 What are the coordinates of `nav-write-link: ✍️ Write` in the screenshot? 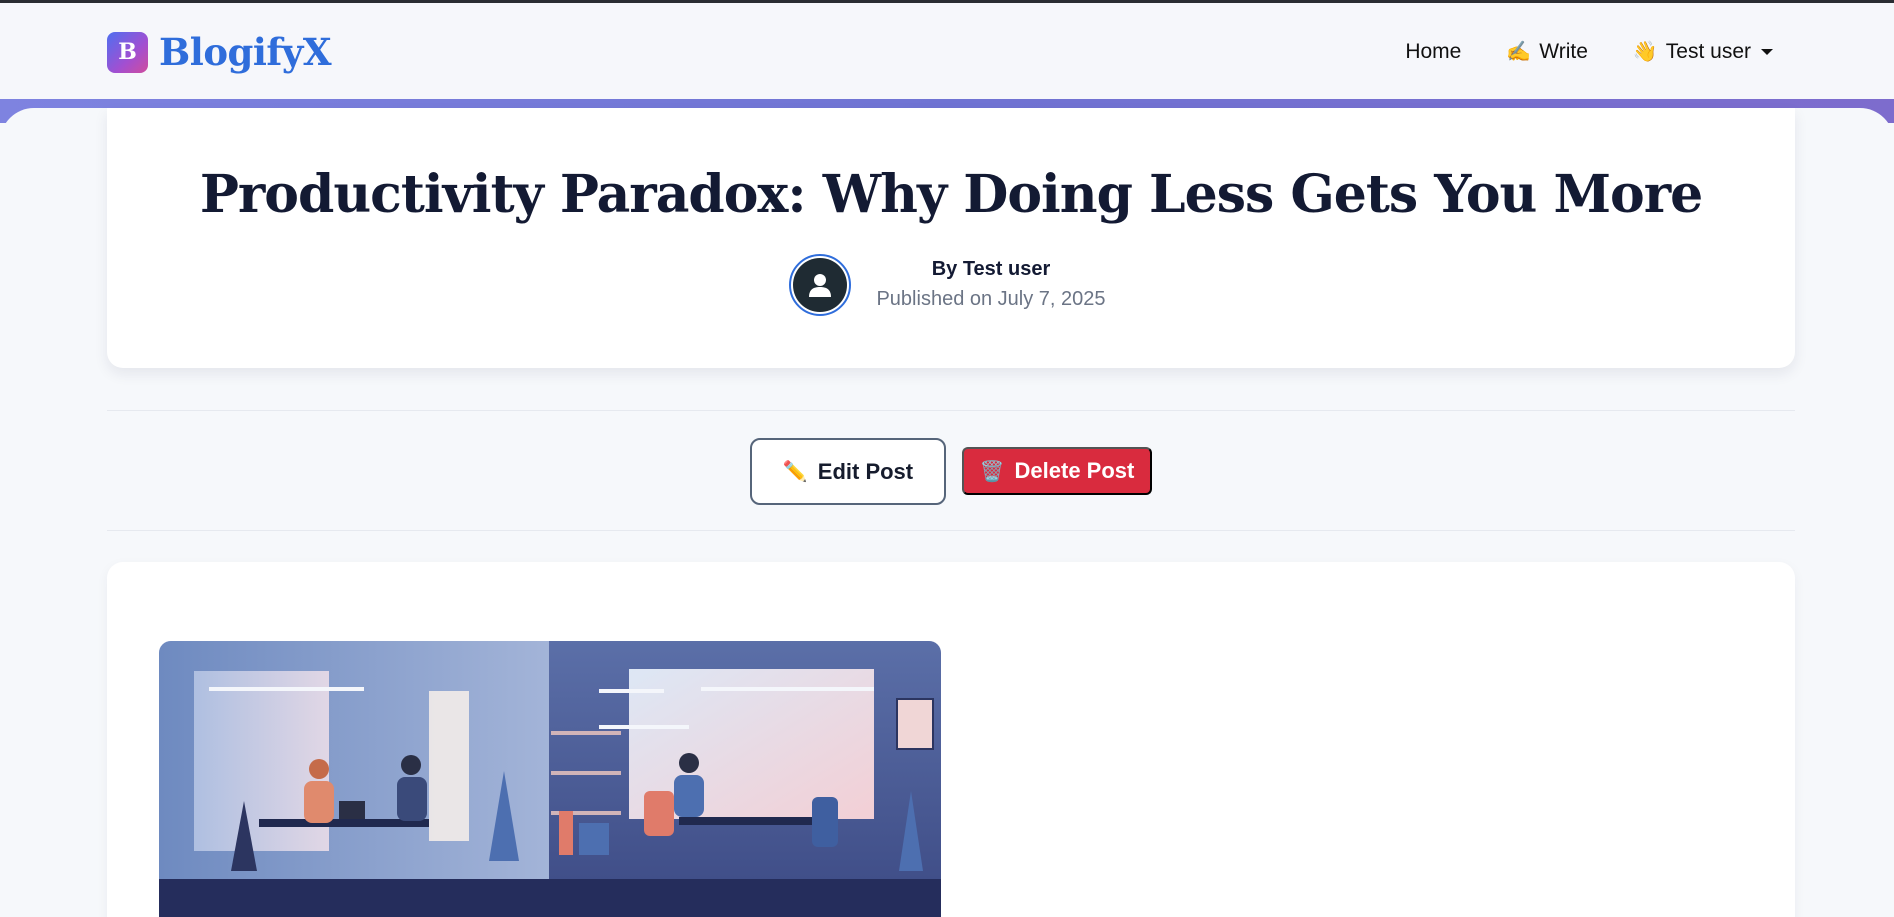 It's located at (1547, 51).